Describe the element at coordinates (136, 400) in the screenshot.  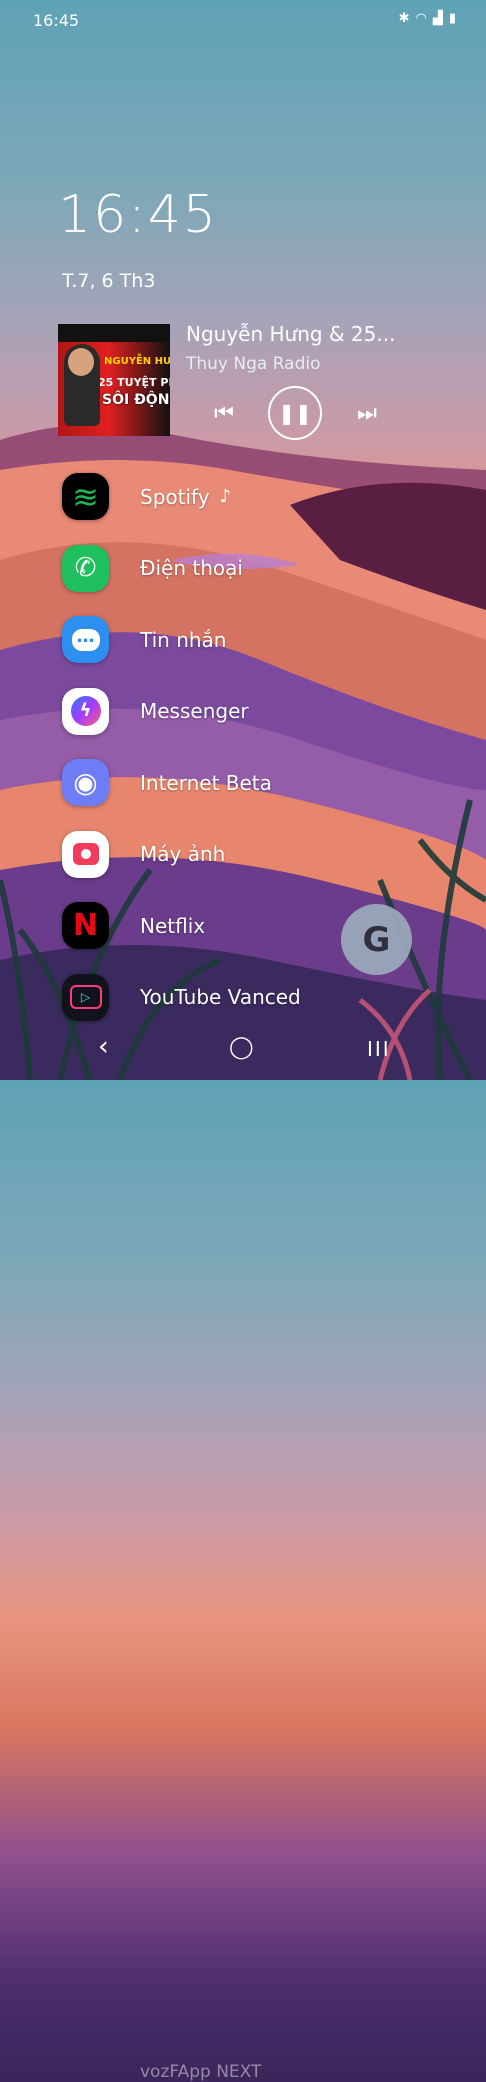
I see `album-text-3: SÔI ĐỘNG` at that location.